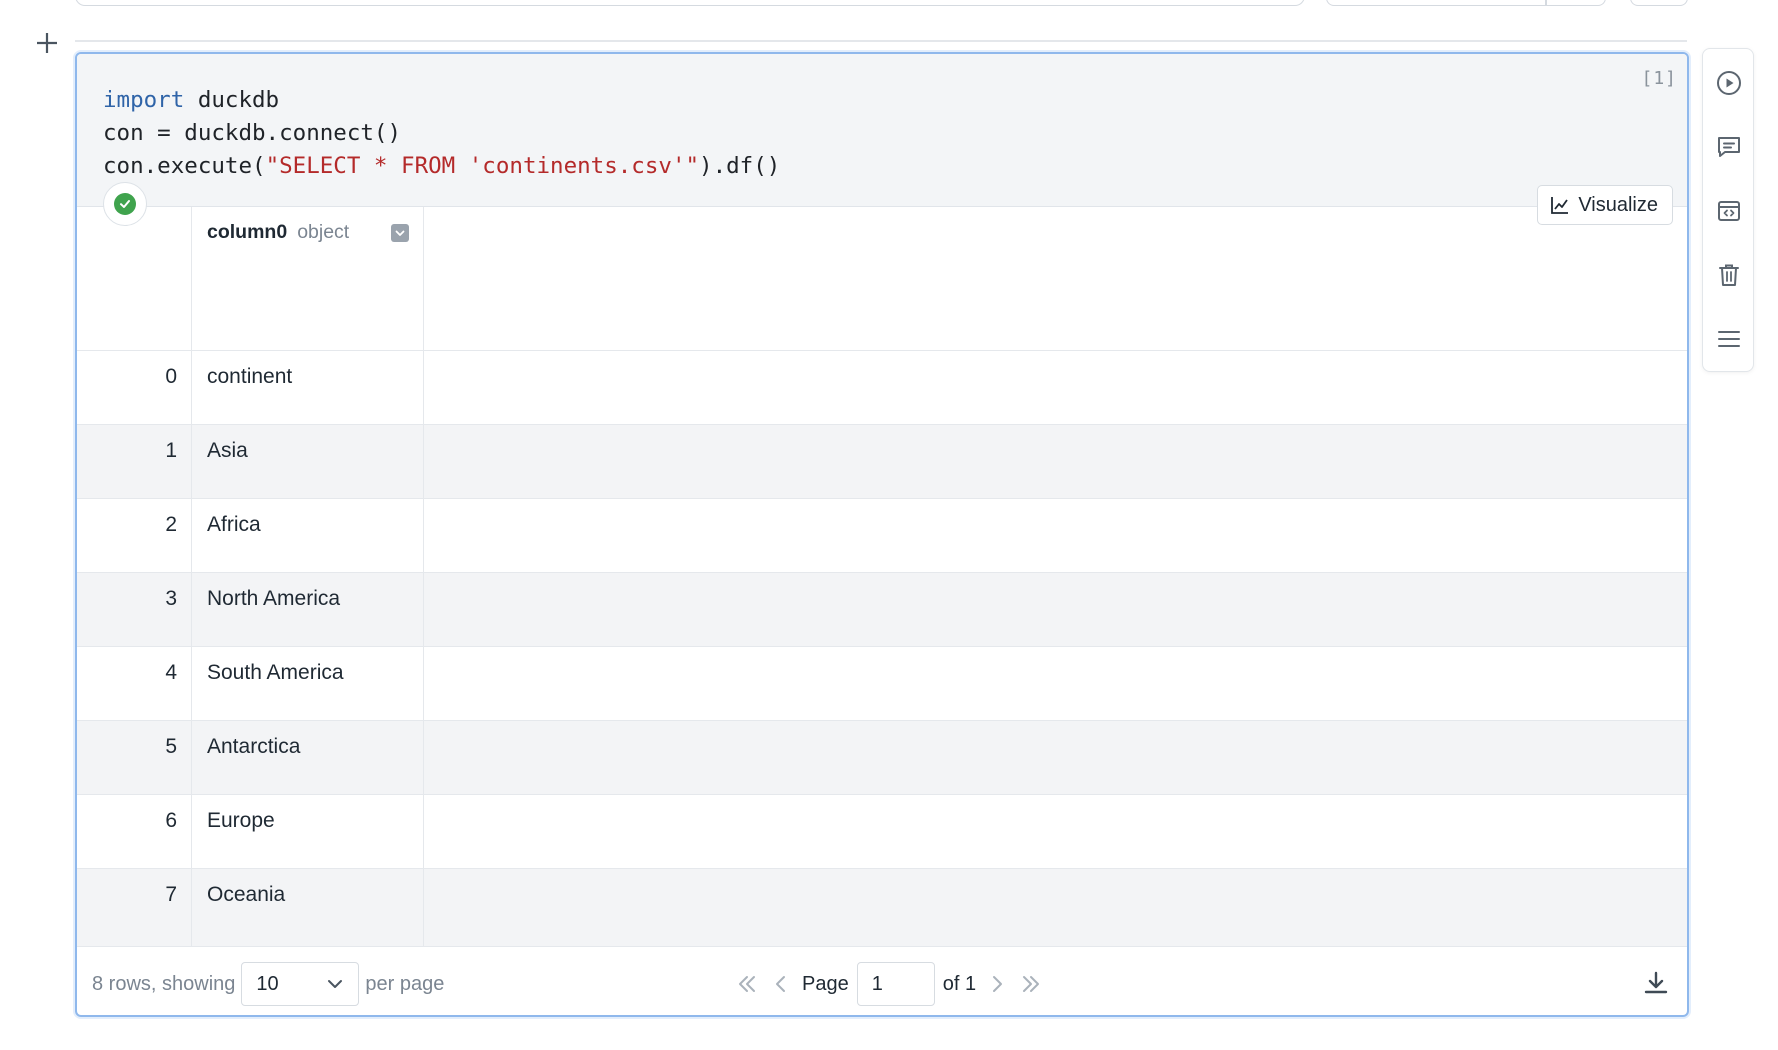 This screenshot has height=1050, width=1778. Describe the element at coordinates (308, 461) in the screenshot. I see `cell-value: Asia` at that location.